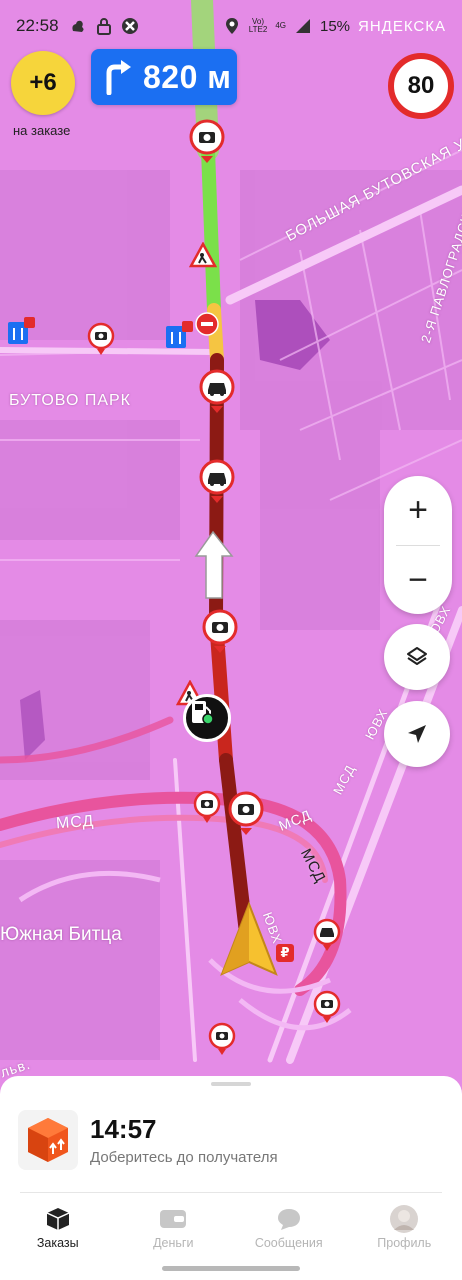  What do you see at coordinates (48, 1140) in the screenshot?
I see `parcel-icon` at bounding box center [48, 1140].